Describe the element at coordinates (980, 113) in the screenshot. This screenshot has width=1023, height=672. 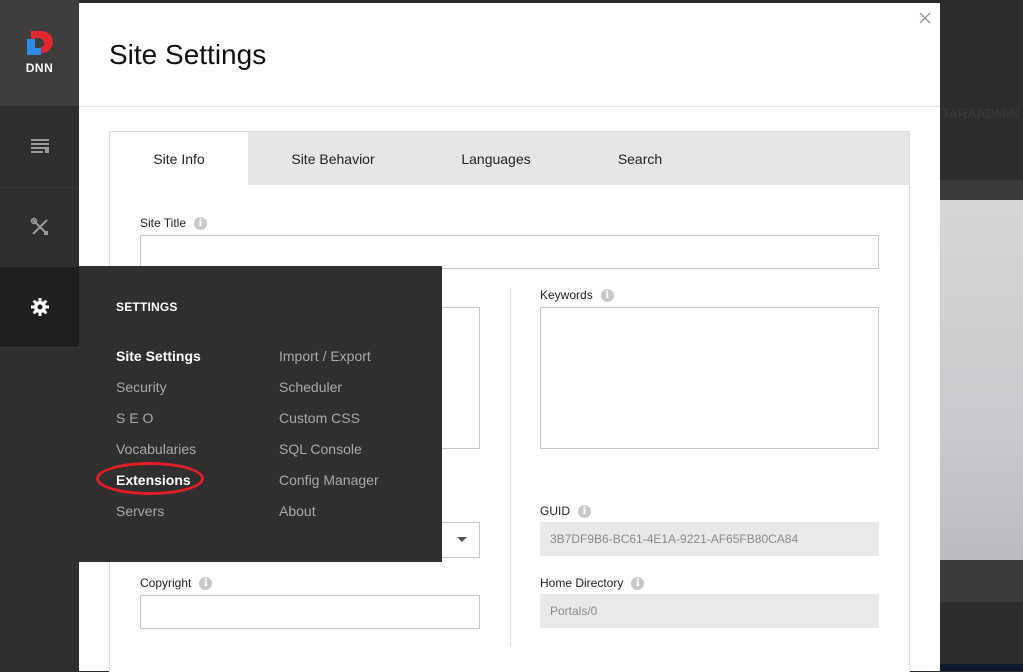
I see `background-username: TARAADMIN` at that location.